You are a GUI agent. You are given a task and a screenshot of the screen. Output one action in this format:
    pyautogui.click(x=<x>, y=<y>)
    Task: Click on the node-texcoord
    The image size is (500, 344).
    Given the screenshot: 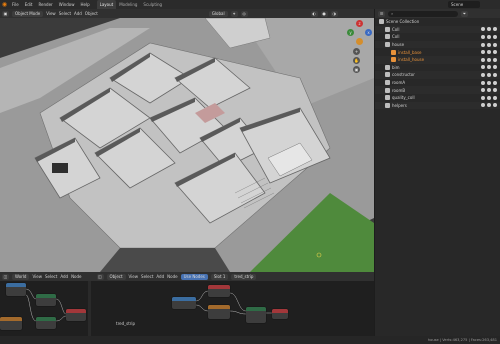 What is the action you would take?
    pyautogui.click(x=16, y=289)
    